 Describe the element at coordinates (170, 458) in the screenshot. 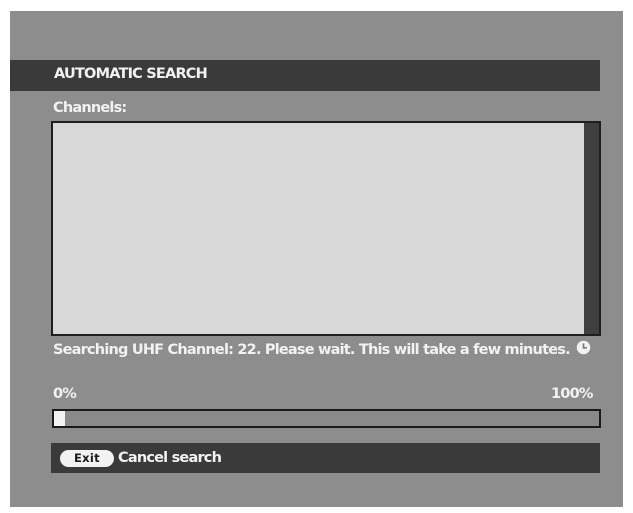

I see `cancel-search-label: Cancel search` at that location.